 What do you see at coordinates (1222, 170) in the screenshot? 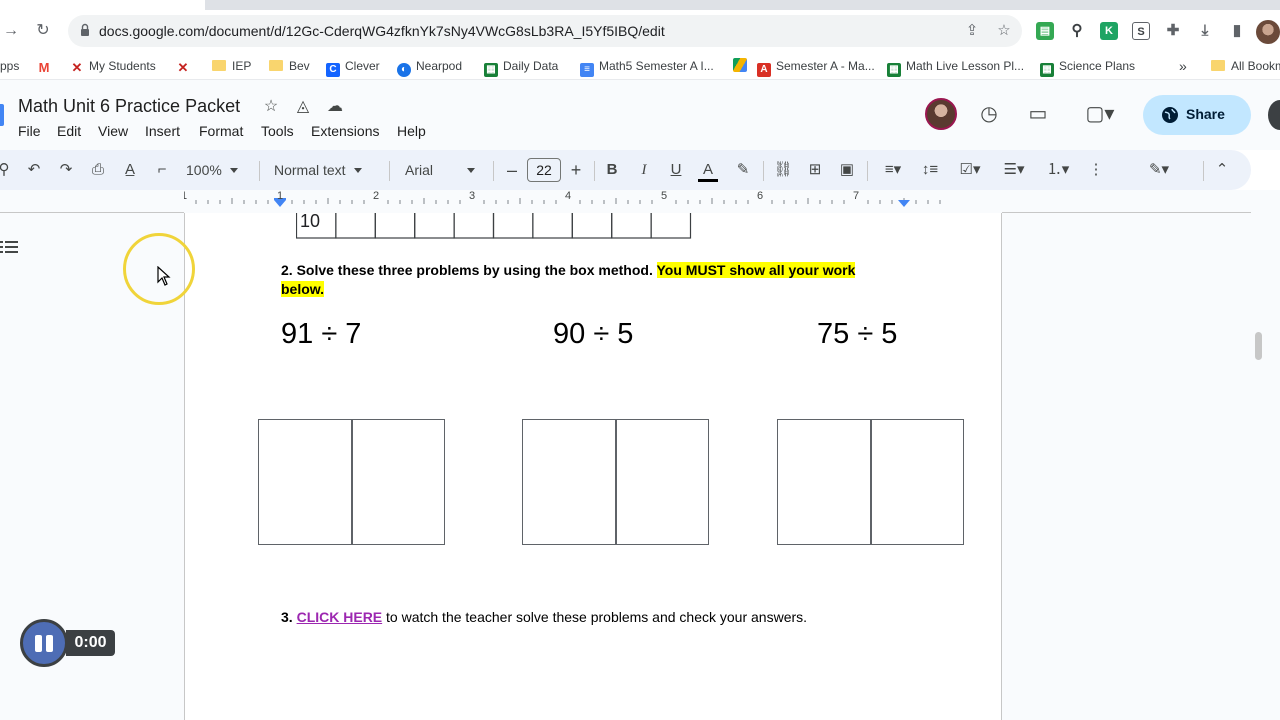
I see `hide-menus-chevron-icon: ⌃` at bounding box center [1222, 170].